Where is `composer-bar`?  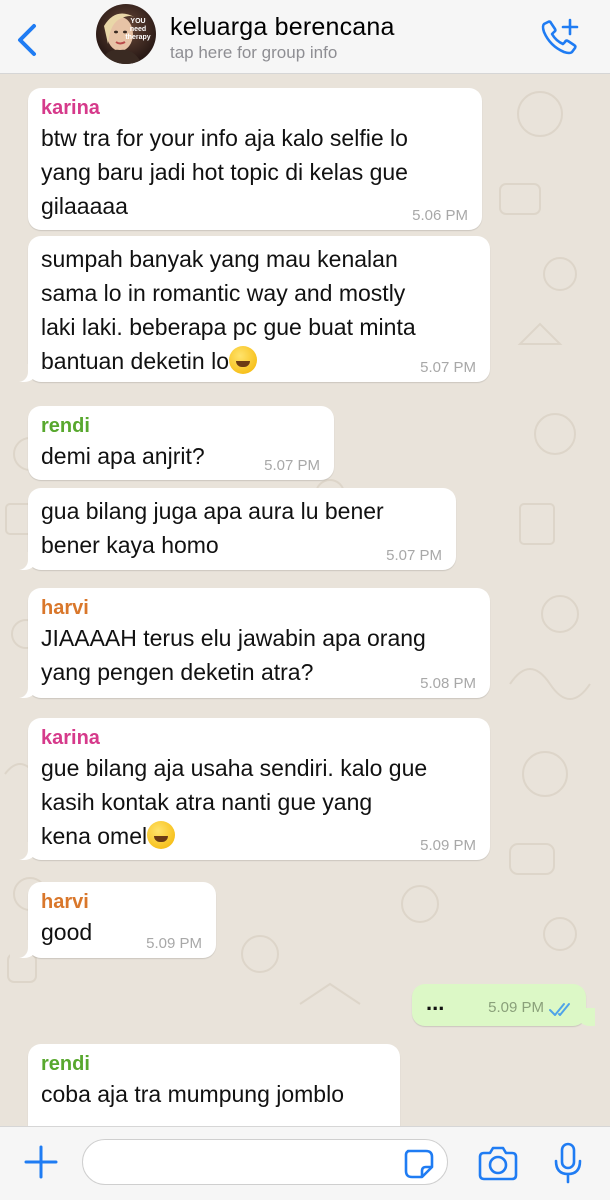 composer-bar is located at coordinates (305, 1163).